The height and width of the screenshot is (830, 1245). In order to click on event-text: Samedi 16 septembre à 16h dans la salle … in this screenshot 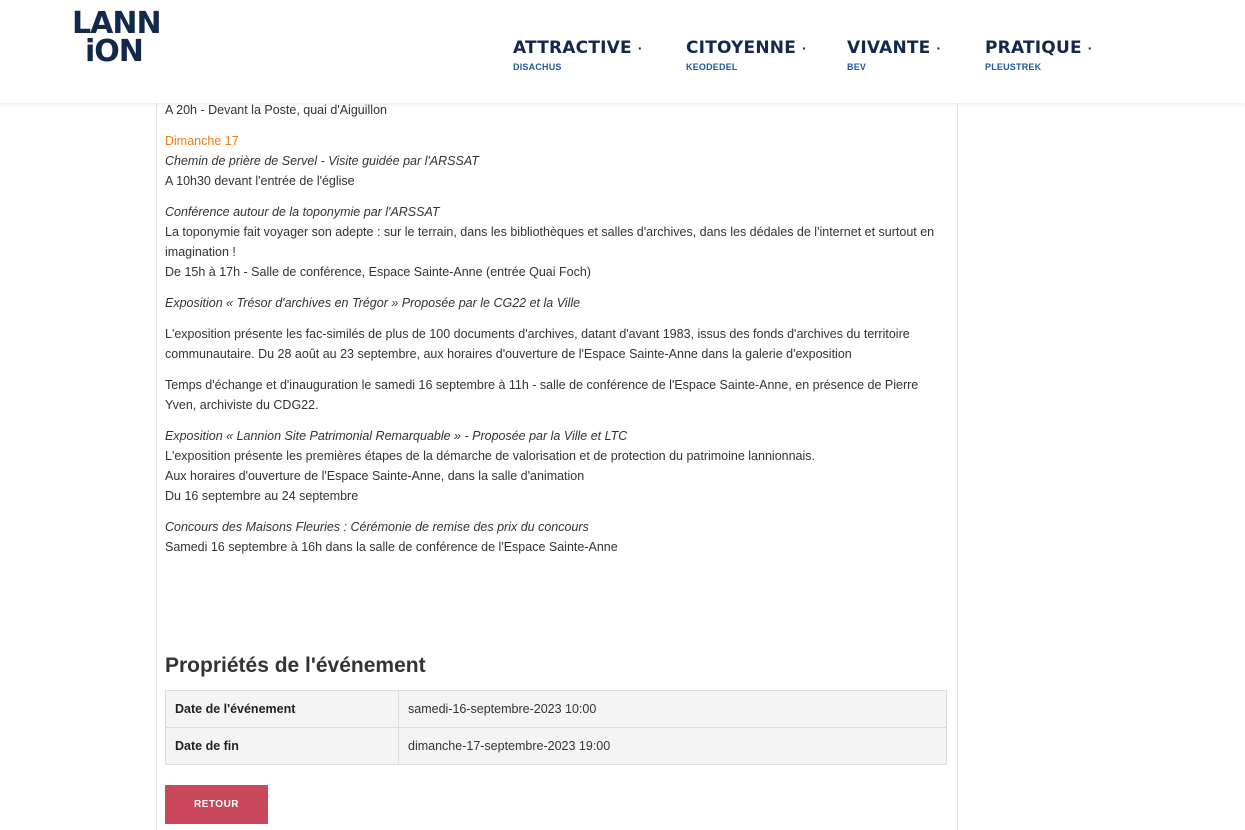, I will do `click(391, 547)`.